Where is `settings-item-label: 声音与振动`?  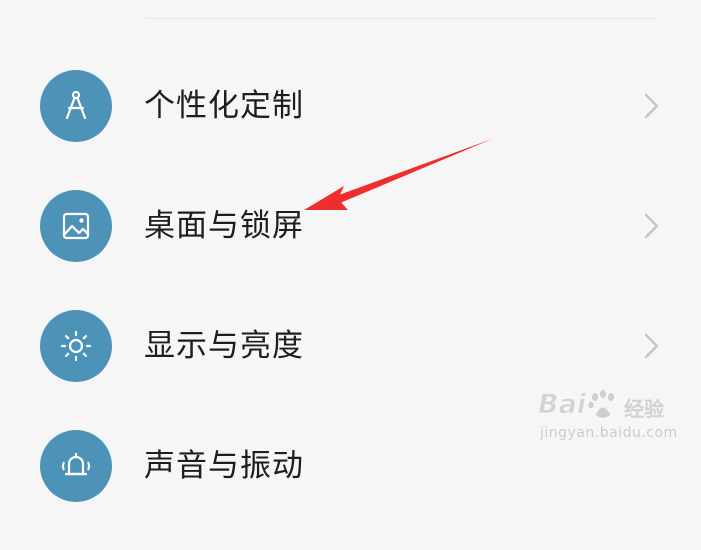 settings-item-label: 声音与振动 is located at coordinates (224, 466).